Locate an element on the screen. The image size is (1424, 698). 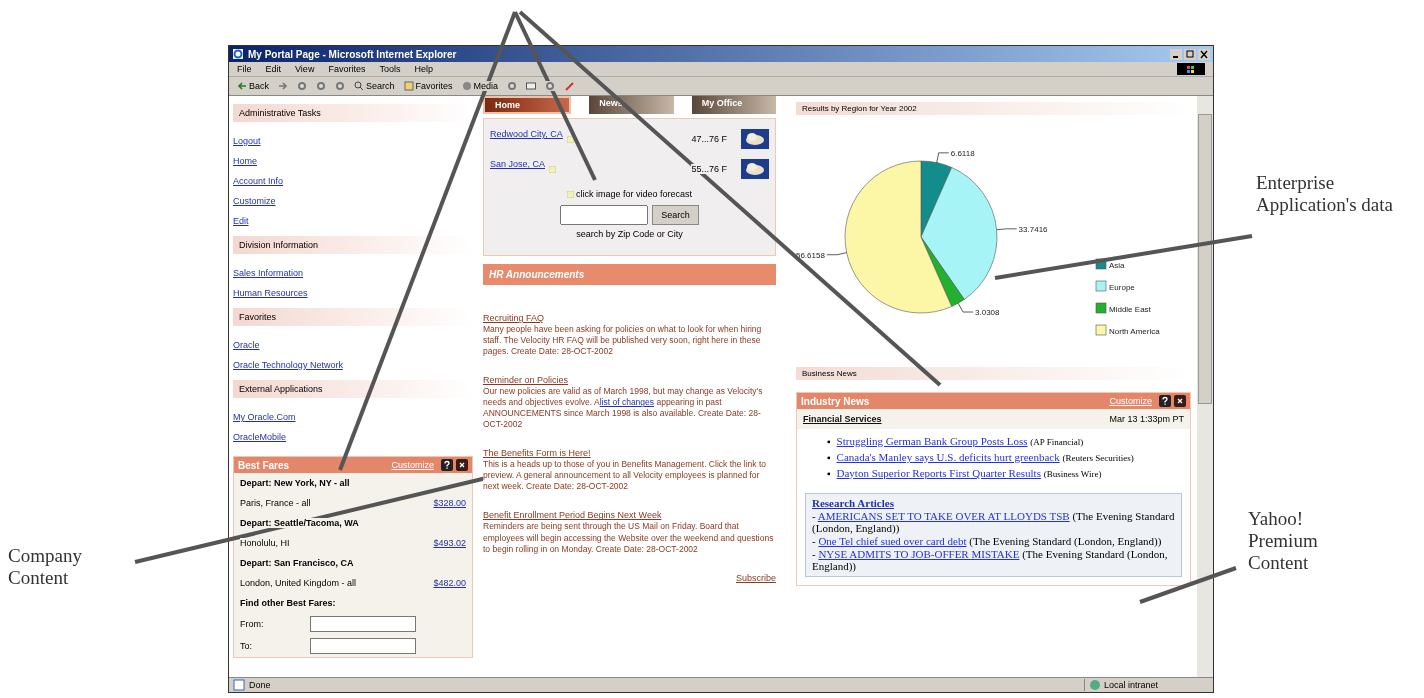
departure-label: Depart: New York, NY - all is located at coordinates (295, 483).